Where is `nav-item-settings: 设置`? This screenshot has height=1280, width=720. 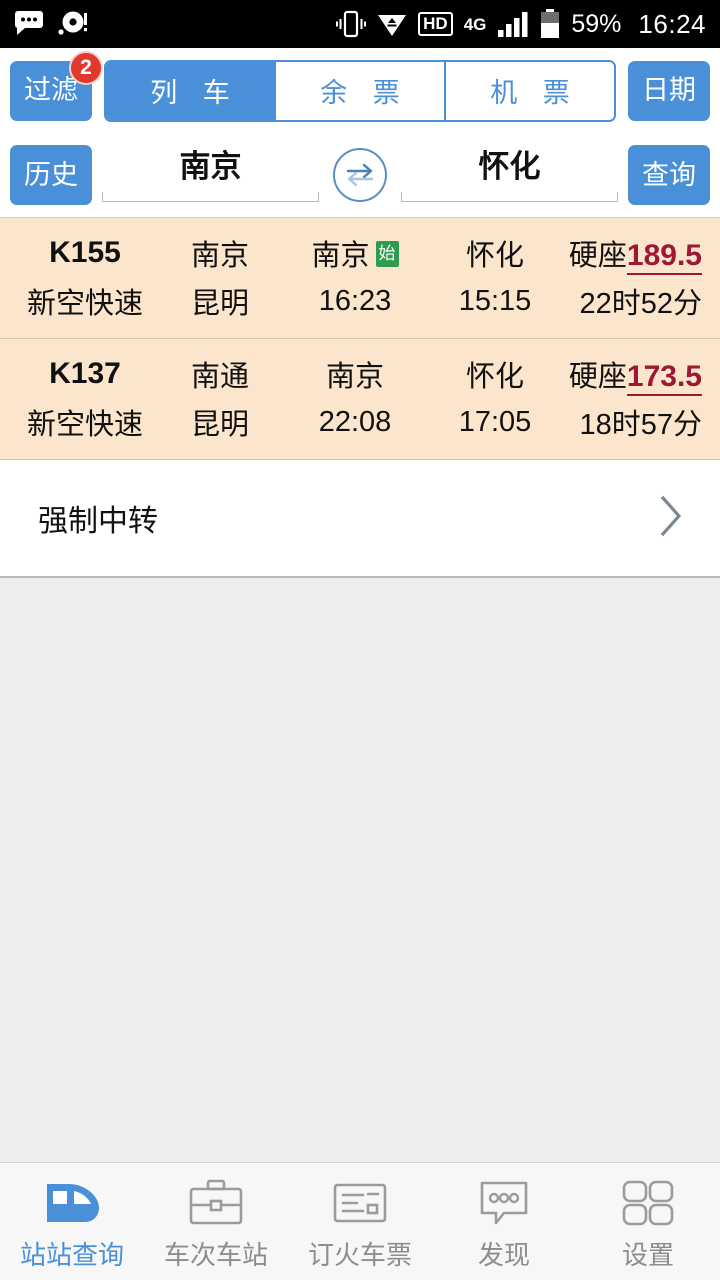
nav-item-settings: 设置 is located at coordinates (648, 1222).